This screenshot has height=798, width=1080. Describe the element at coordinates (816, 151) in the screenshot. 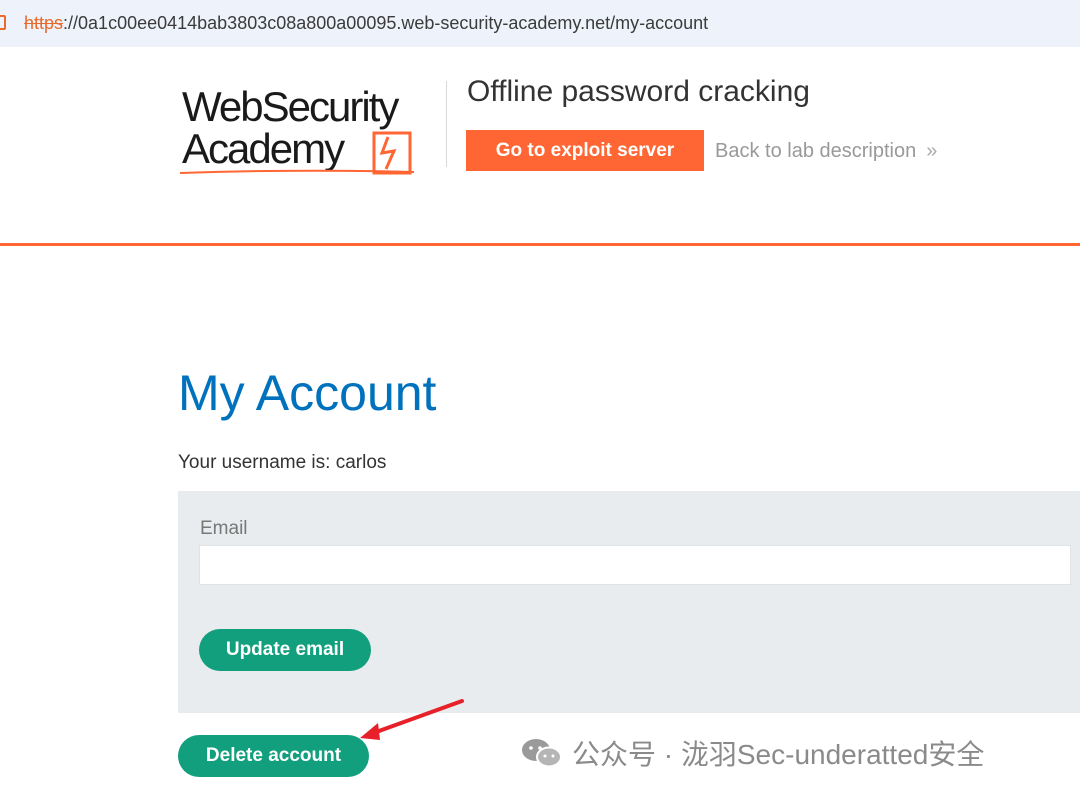

I see `back-link-label: Back to lab description` at that location.